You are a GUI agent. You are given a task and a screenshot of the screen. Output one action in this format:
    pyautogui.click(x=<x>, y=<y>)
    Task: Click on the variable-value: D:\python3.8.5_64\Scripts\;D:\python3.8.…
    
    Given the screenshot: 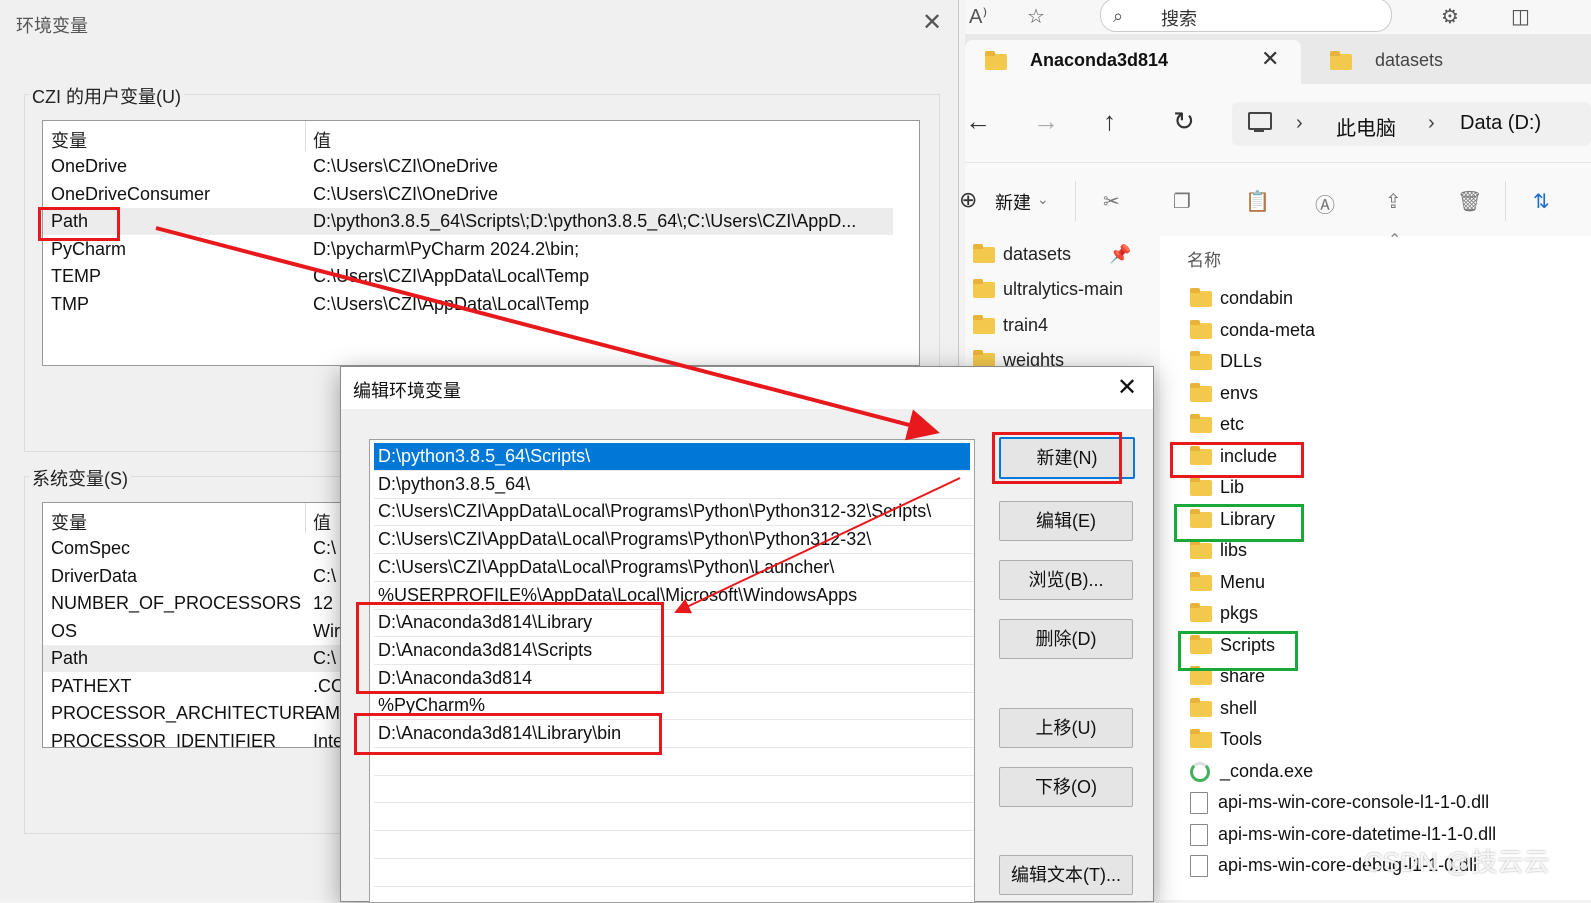 What is the action you would take?
    pyautogui.click(x=585, y=221)
    